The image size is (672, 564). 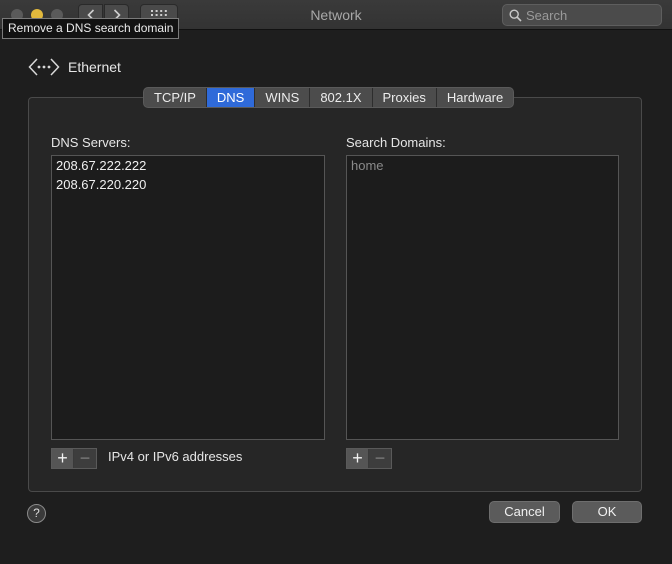 What do you see at coordinates (230, 97) in the screenshot?
I see `tab-dns: DNS` at bounding box center [230, 97].